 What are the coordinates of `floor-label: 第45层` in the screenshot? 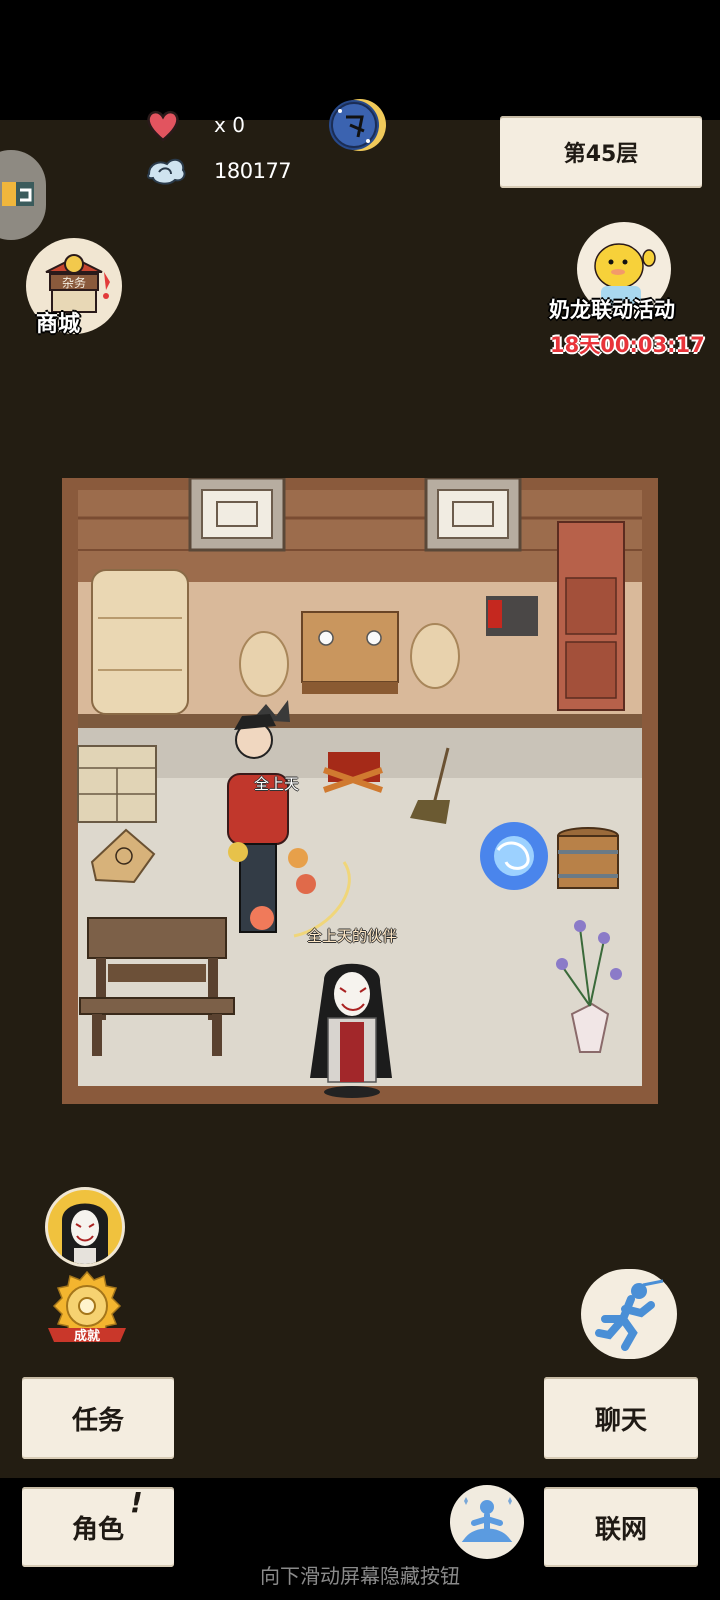 It's located at (601, 154).